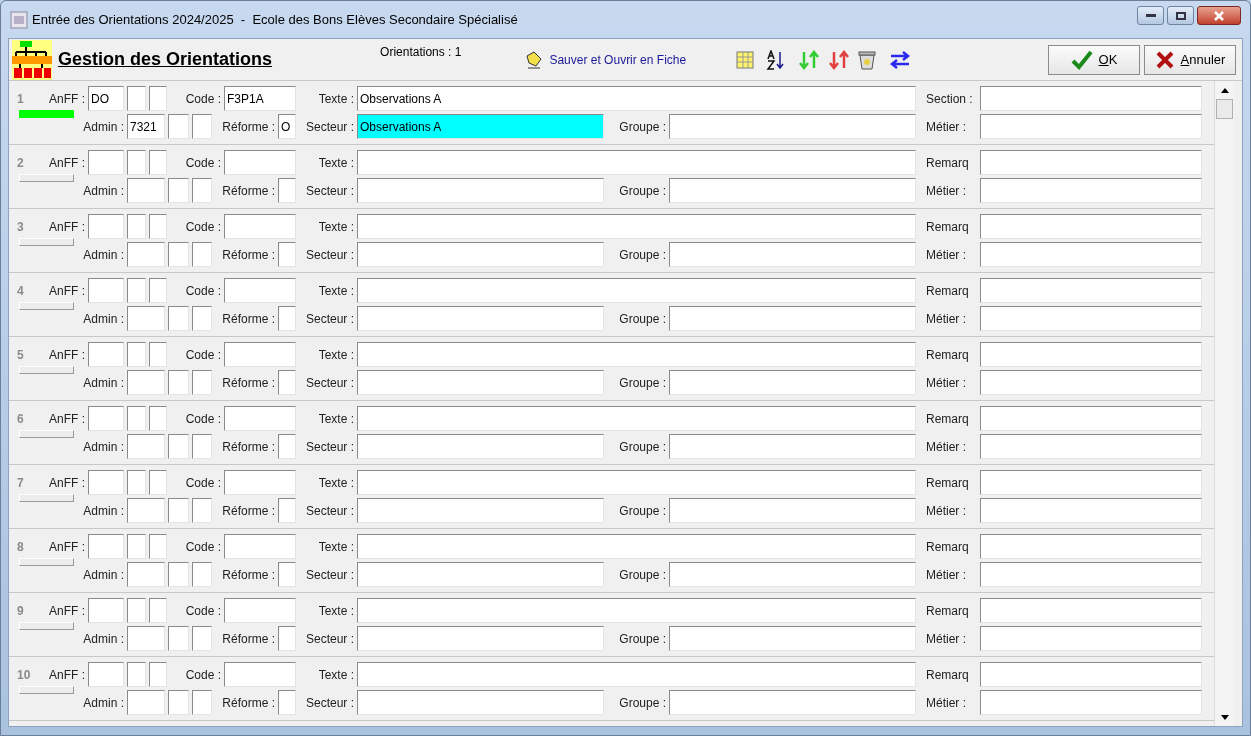 The width and height of the screenshot is (1251, 736). Describe the element at coordinates (839, 59) in the screenshot. I see `up-down-arrows-icon` at that location.